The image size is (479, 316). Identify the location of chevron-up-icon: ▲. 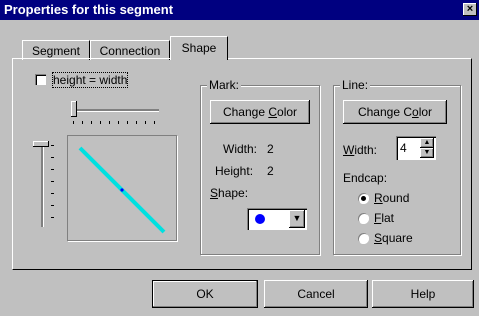
(427, 142).